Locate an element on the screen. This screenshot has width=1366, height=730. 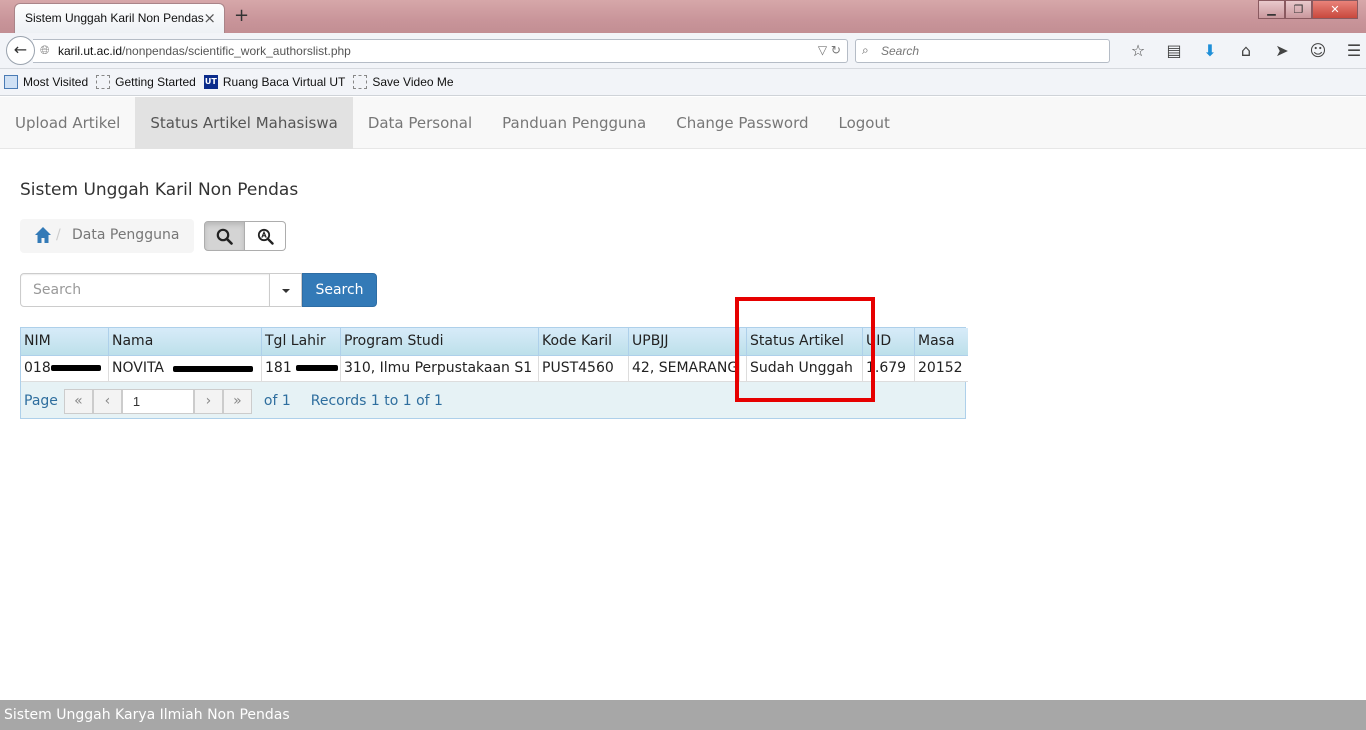
search-toggle-button is located at coordinates (224, 236).